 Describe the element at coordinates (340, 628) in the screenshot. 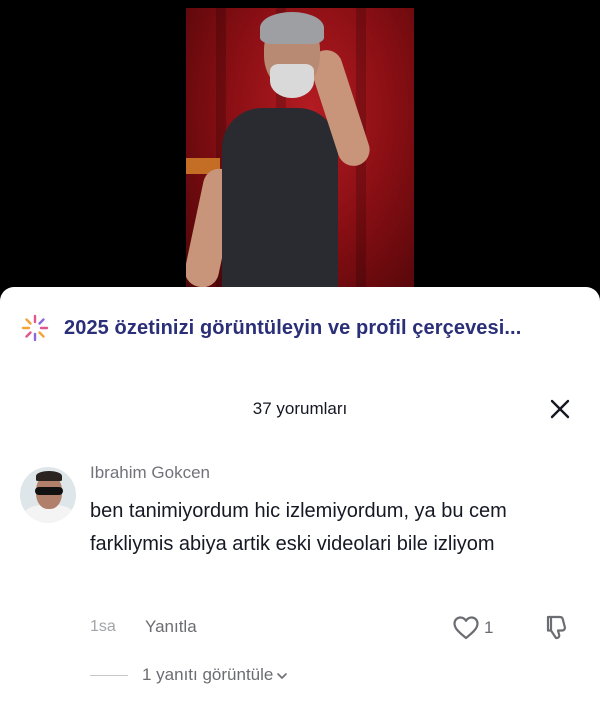

I see `comment-meta: 1sa Yanıtla 1` at that location.